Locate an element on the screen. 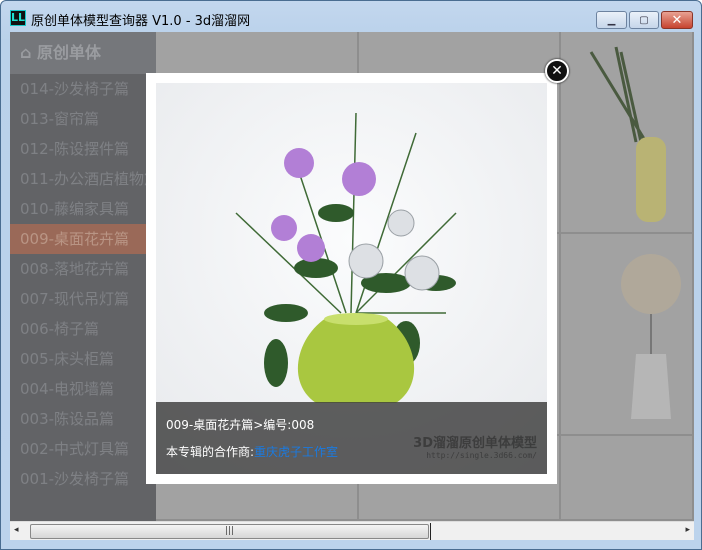 Image resolution: width=702 pixels, height=550 pixels. window-title: 原创单体模型查询器 V1.0 - 3d溜溜网 is located at coordinates (141, 21).